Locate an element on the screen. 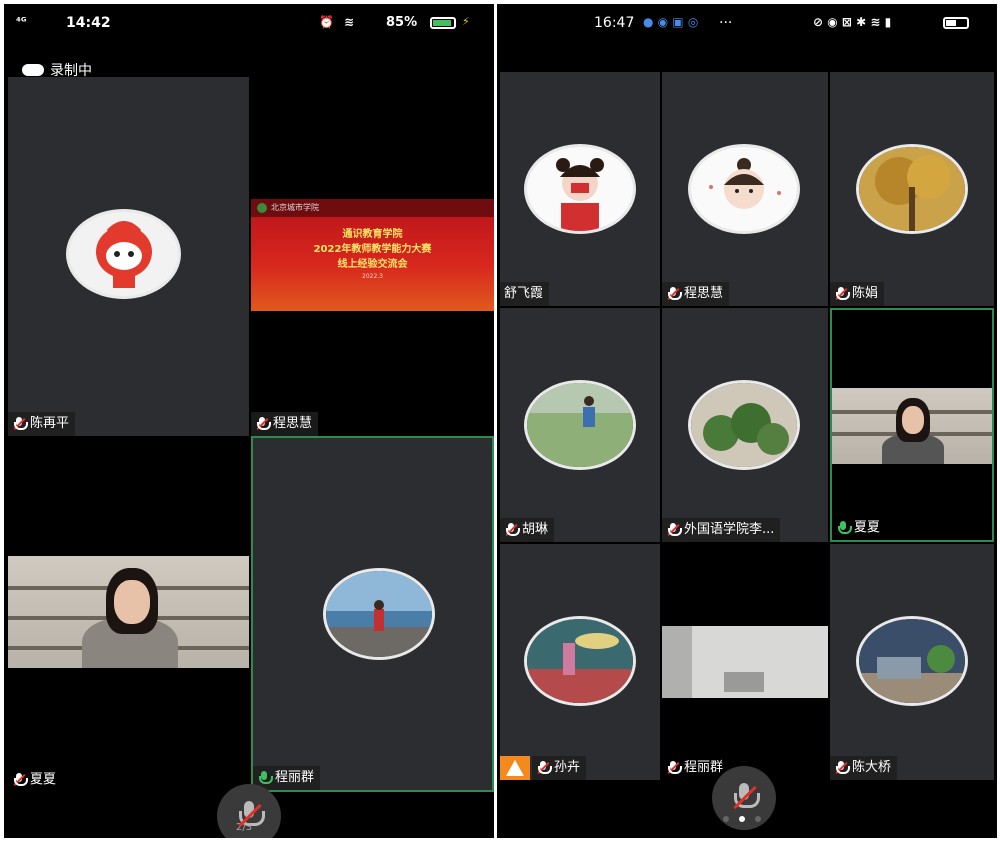  mascot-avatar-icon is located at coordinates (124, 254).